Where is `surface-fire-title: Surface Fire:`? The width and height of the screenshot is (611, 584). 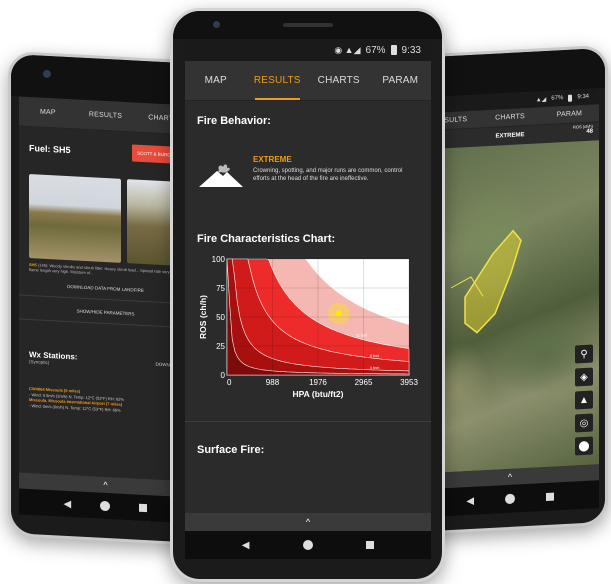
surface-fire-title: Surface Fire: is located at coordinates (231, 450).